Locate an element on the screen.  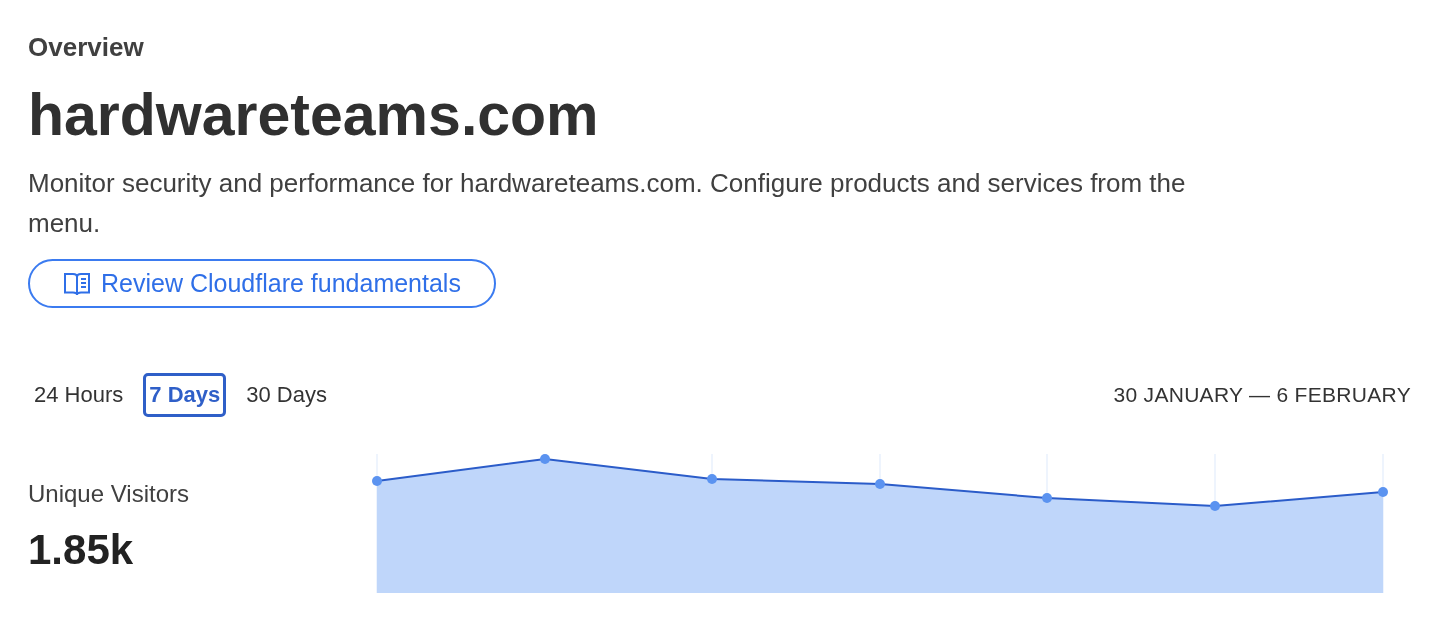
range-tab: 24 Hours is located at coordinates (79, 395).